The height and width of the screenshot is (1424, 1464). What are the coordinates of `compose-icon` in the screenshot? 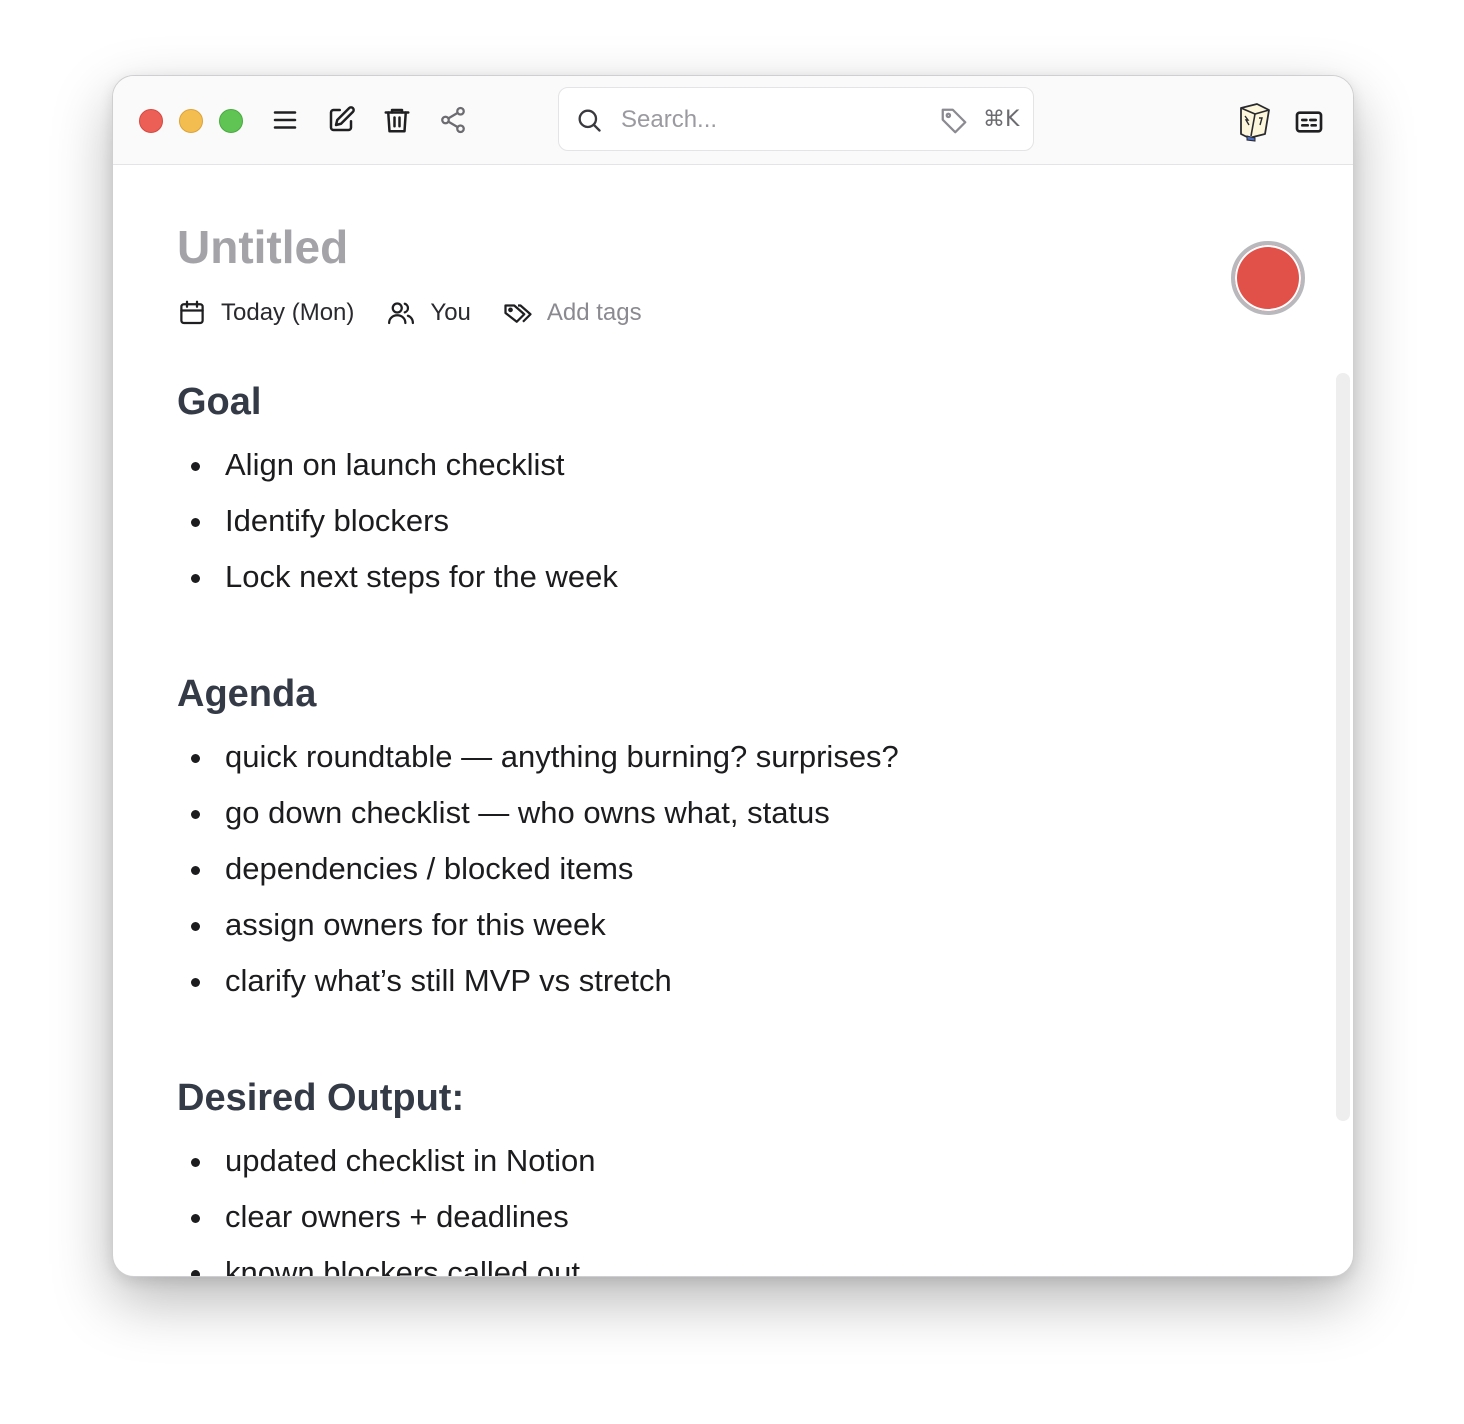 It's located at (341, 120).